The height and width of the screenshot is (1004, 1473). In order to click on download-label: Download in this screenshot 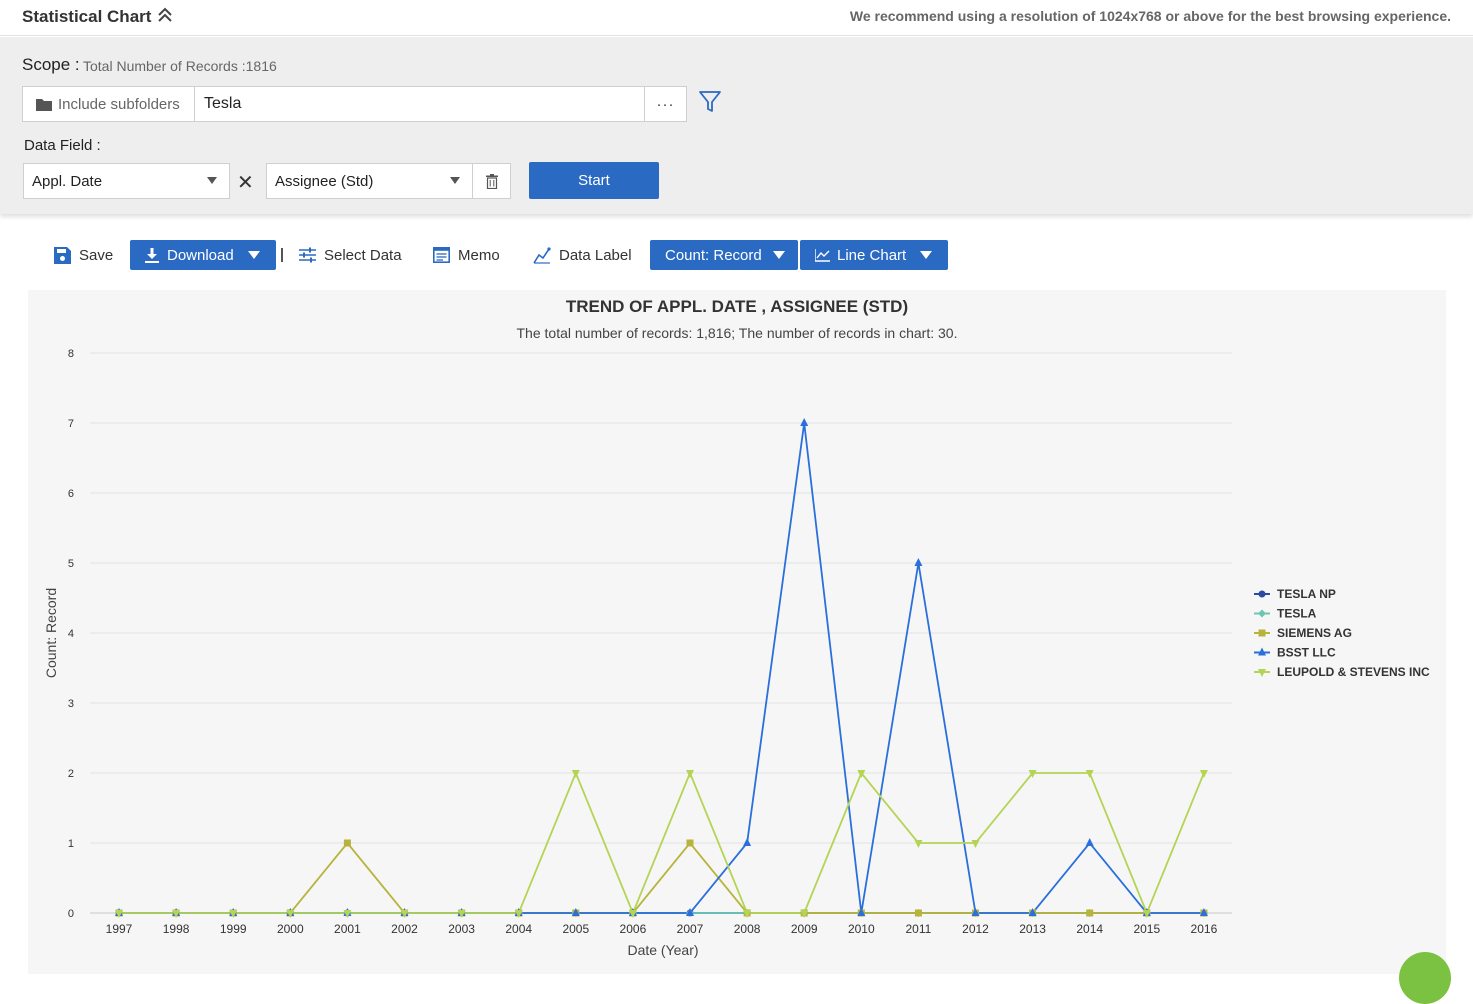, I will do `click(200, 255)`.